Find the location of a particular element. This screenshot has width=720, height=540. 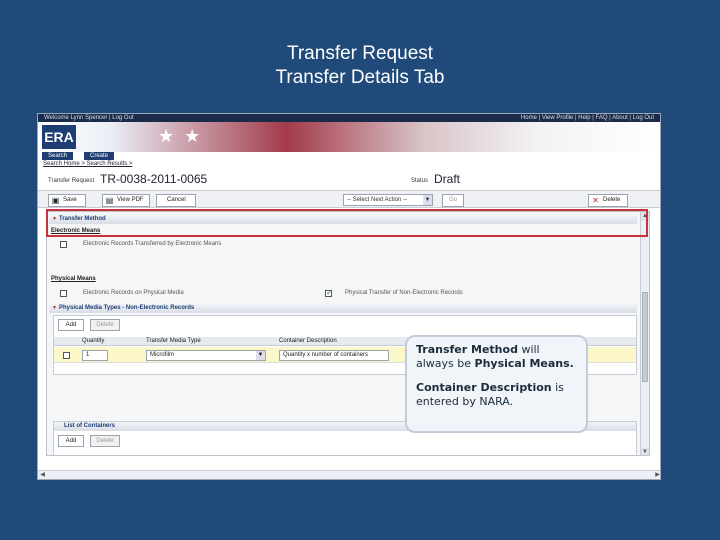

row-select-checkbox is located at coordinates (66, 355).